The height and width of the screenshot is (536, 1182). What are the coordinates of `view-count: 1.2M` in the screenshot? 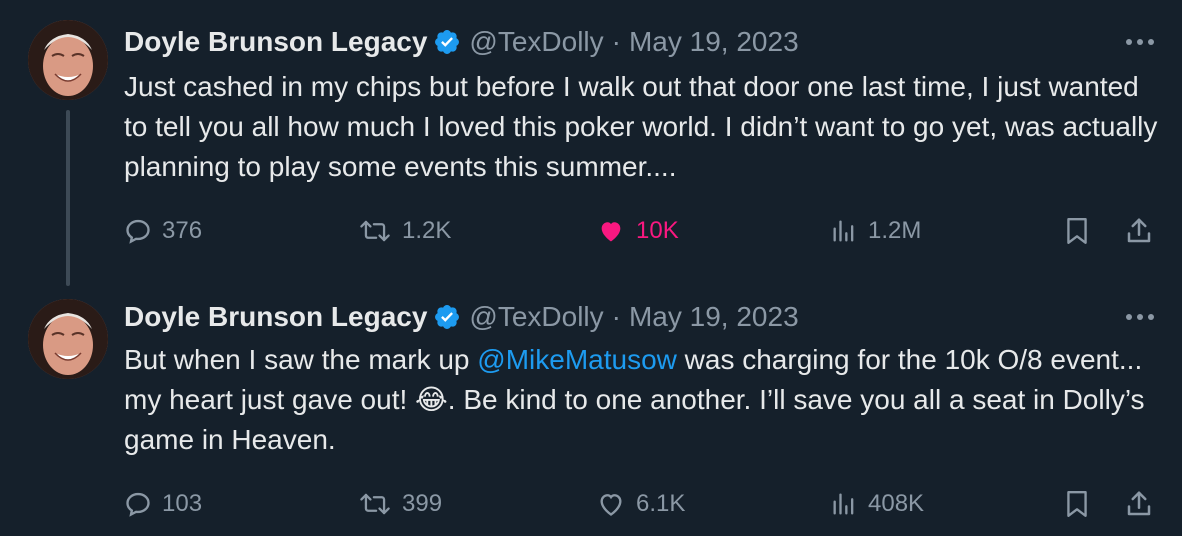 It's located at (895, 230).